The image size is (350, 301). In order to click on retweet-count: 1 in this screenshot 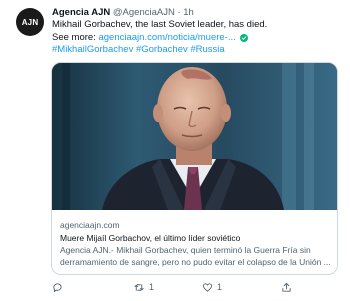, I will do `click(152, 287)`.